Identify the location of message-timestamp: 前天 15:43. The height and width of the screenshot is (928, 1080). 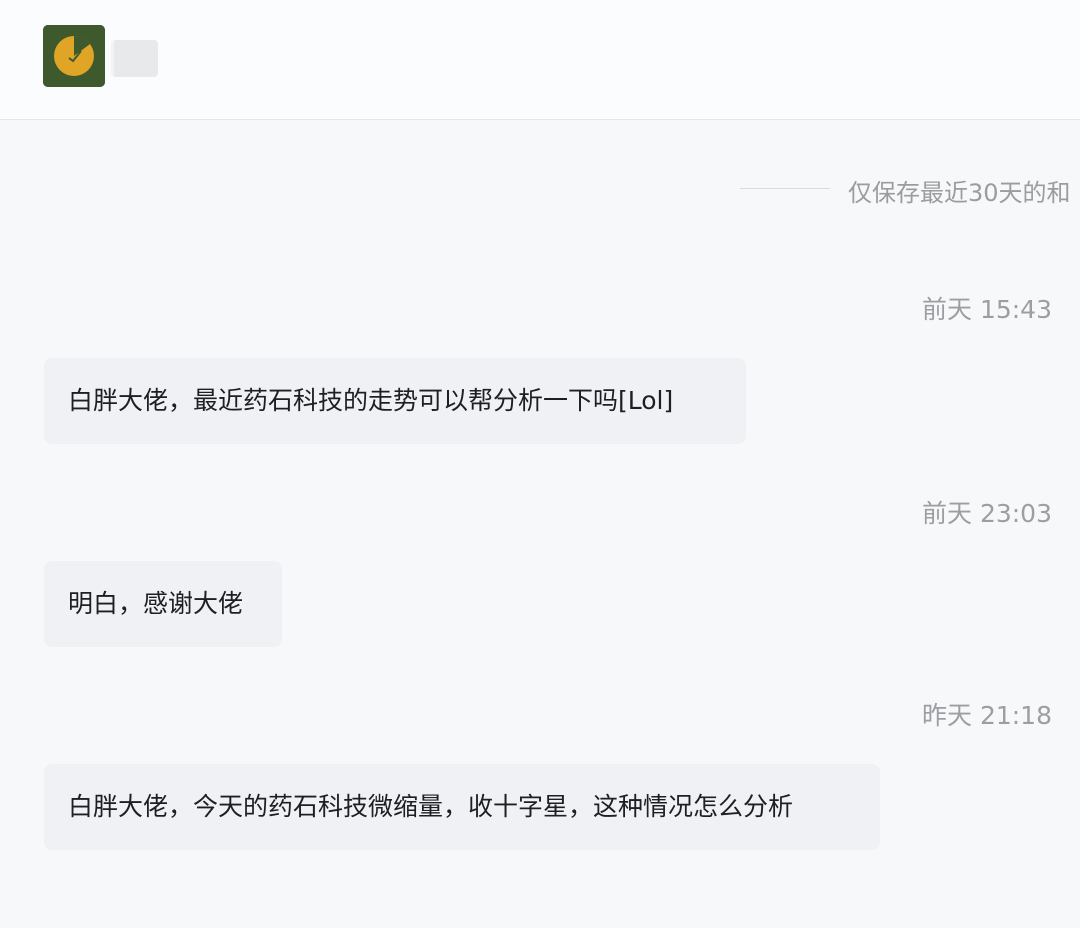
(987, 309).